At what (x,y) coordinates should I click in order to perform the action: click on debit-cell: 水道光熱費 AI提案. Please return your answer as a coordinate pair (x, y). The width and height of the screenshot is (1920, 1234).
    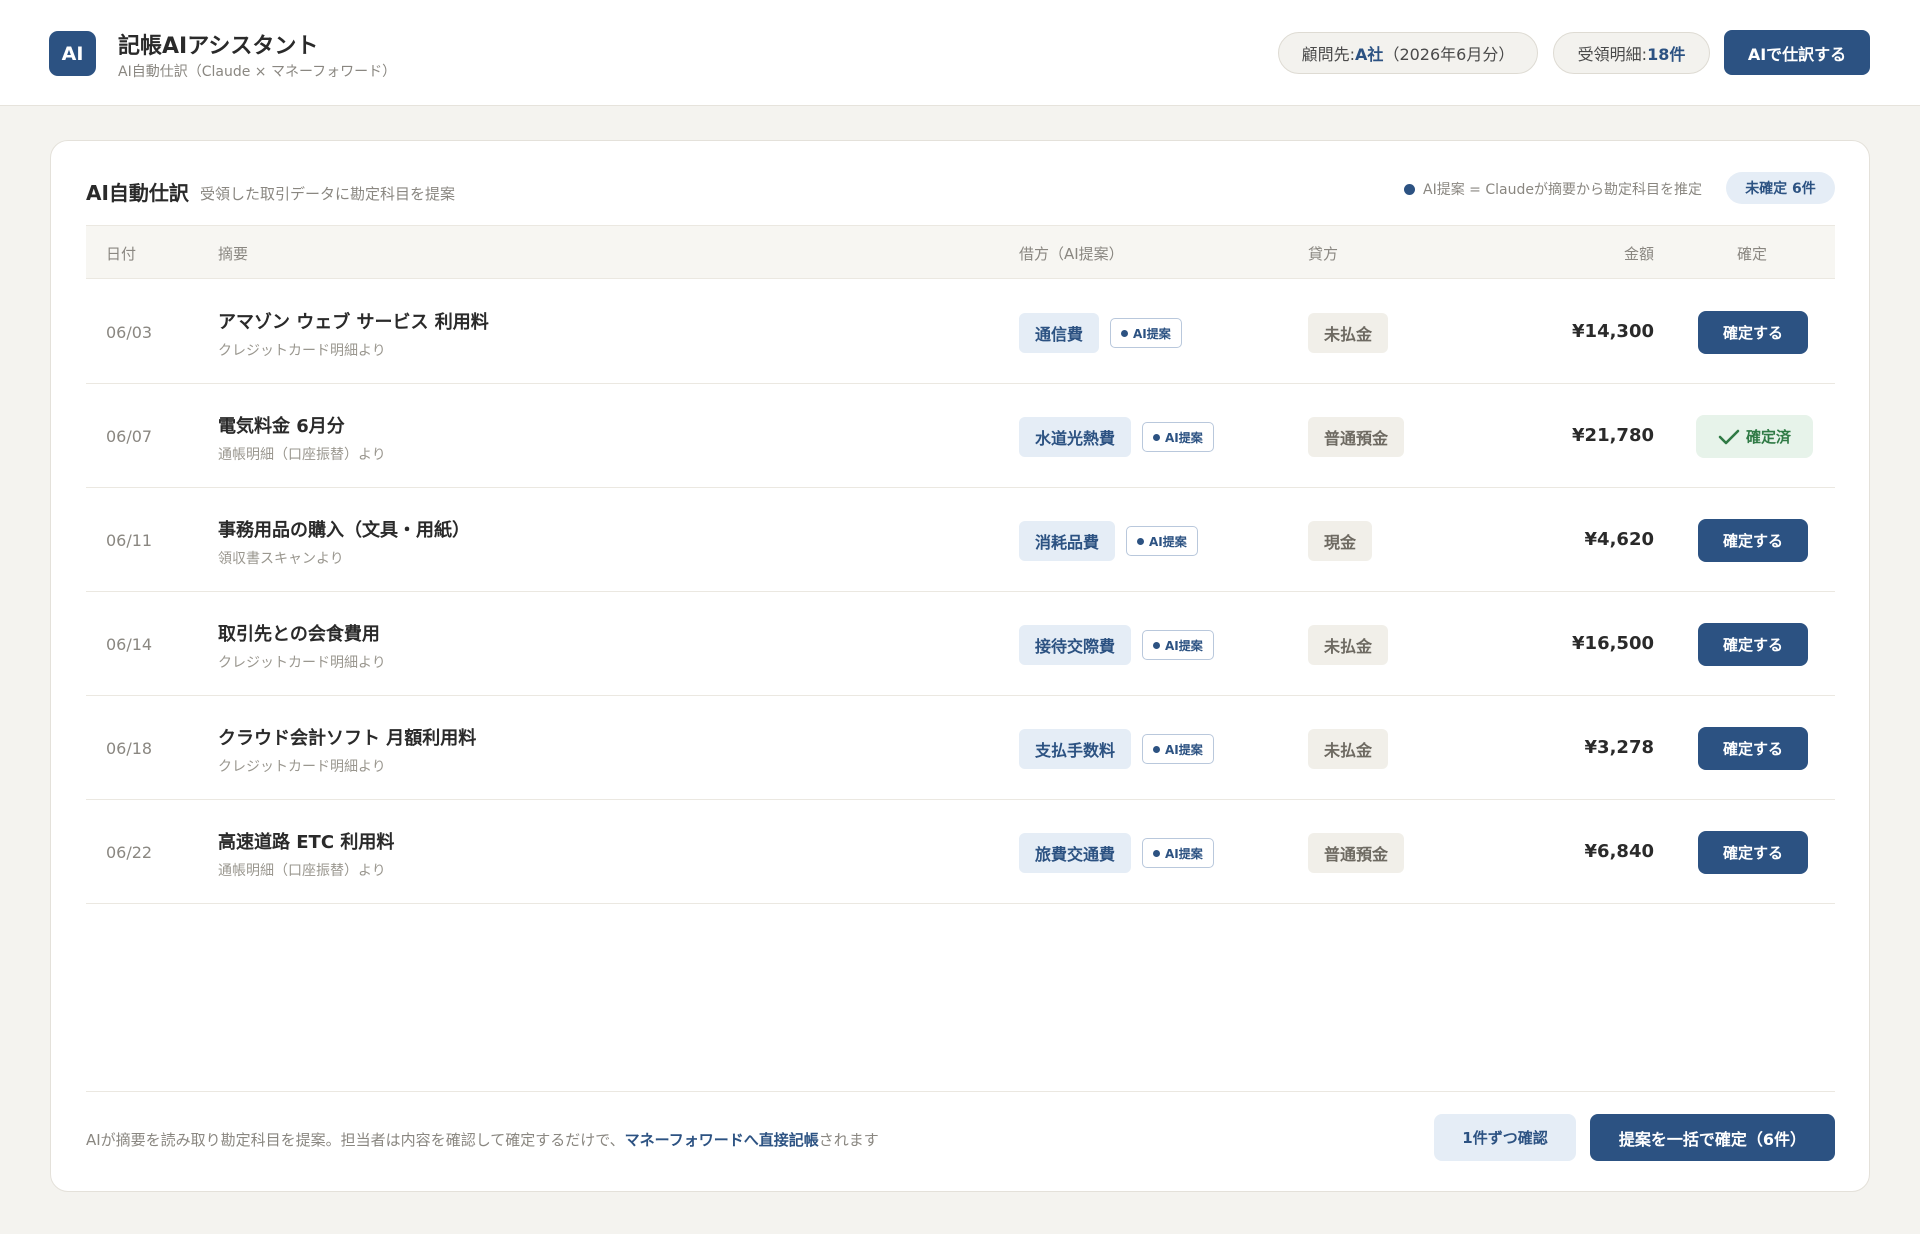
    Looking at the image, I should click on (1116, 437).